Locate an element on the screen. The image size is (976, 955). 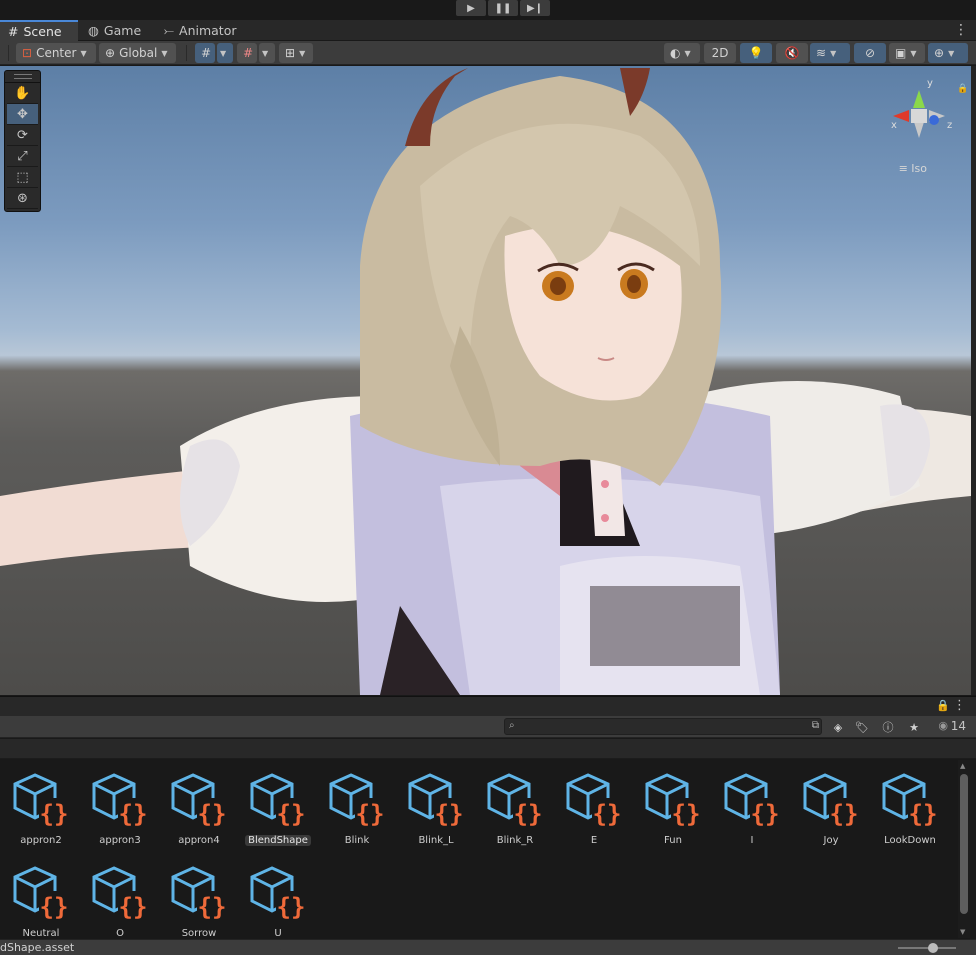
play-icon: ▶ is located at coordinates (471, 8).